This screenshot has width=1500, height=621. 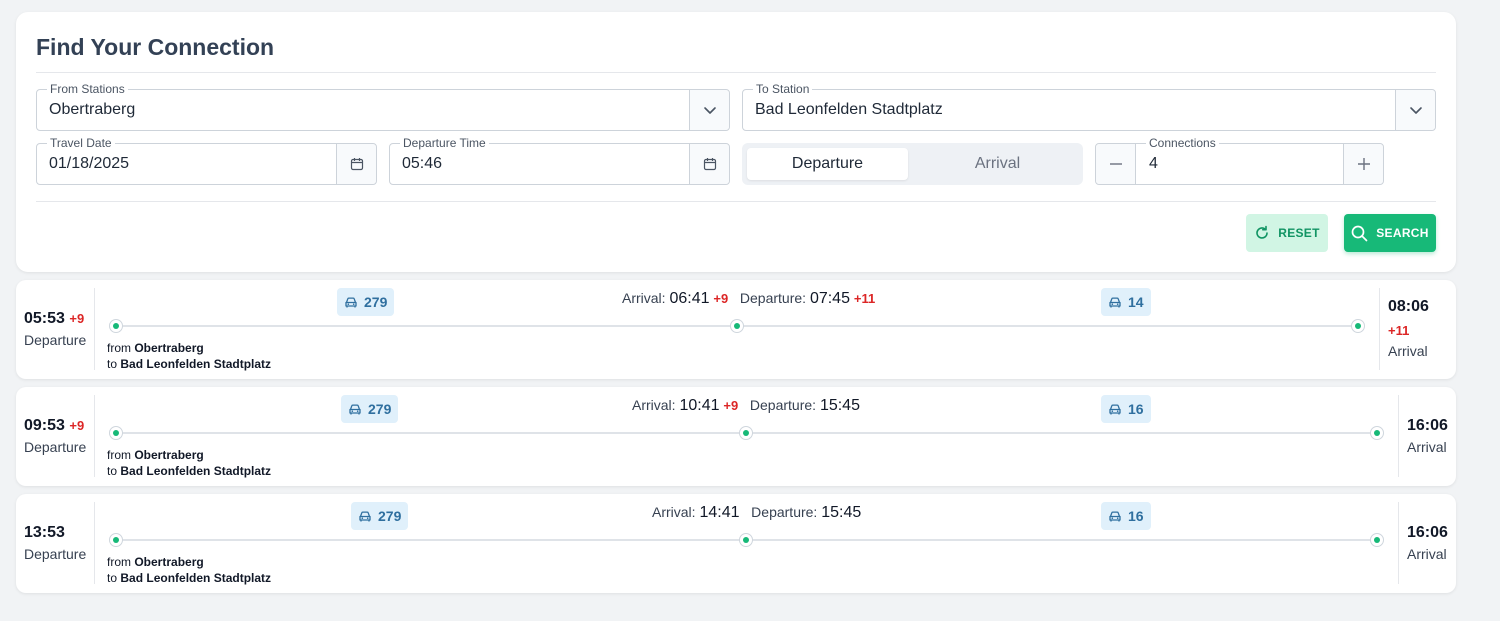 I want to click on to-station-dropdown-button, so click(x=1415, y=110).